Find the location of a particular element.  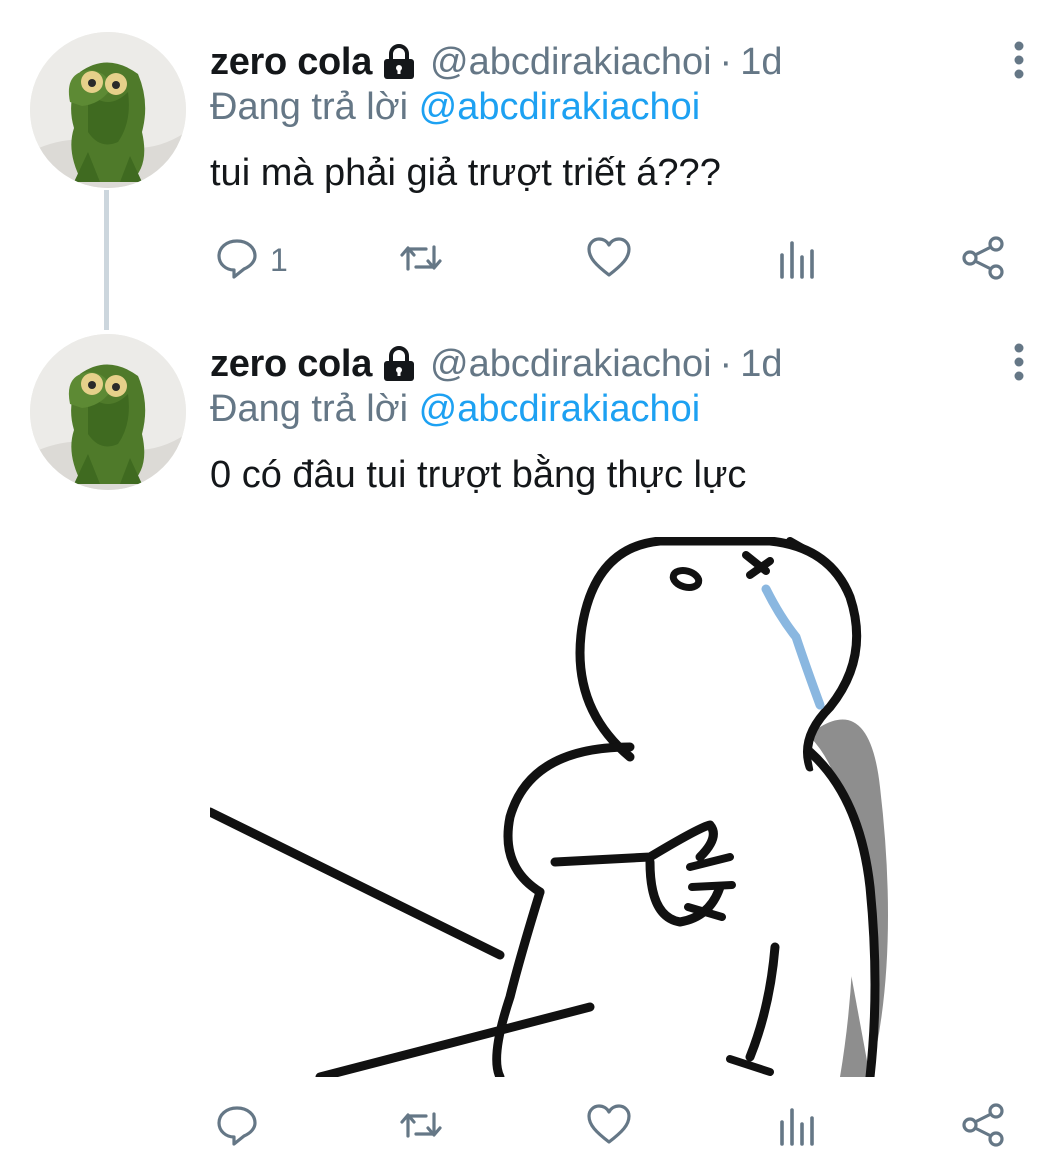

reply-button: 1 is located at coordinates (251, 260).